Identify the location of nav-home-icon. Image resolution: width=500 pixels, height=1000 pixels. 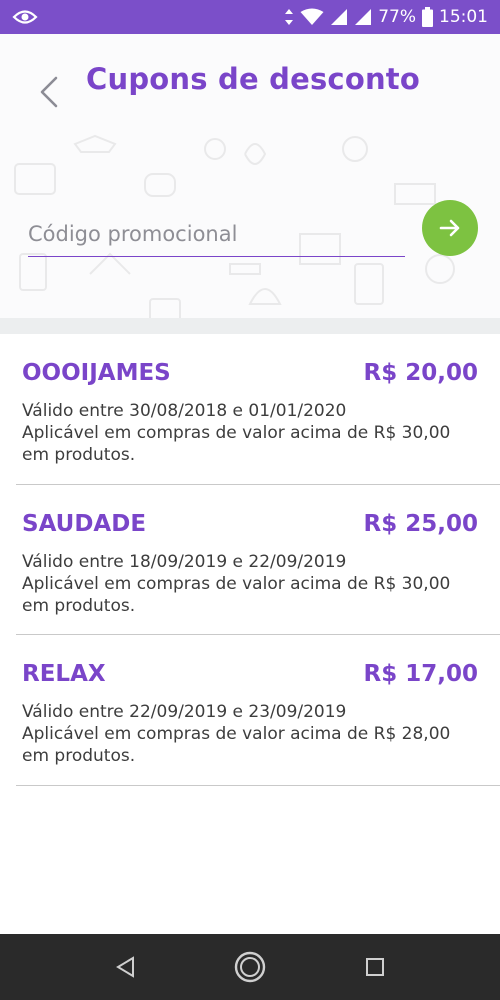
(250, 967).